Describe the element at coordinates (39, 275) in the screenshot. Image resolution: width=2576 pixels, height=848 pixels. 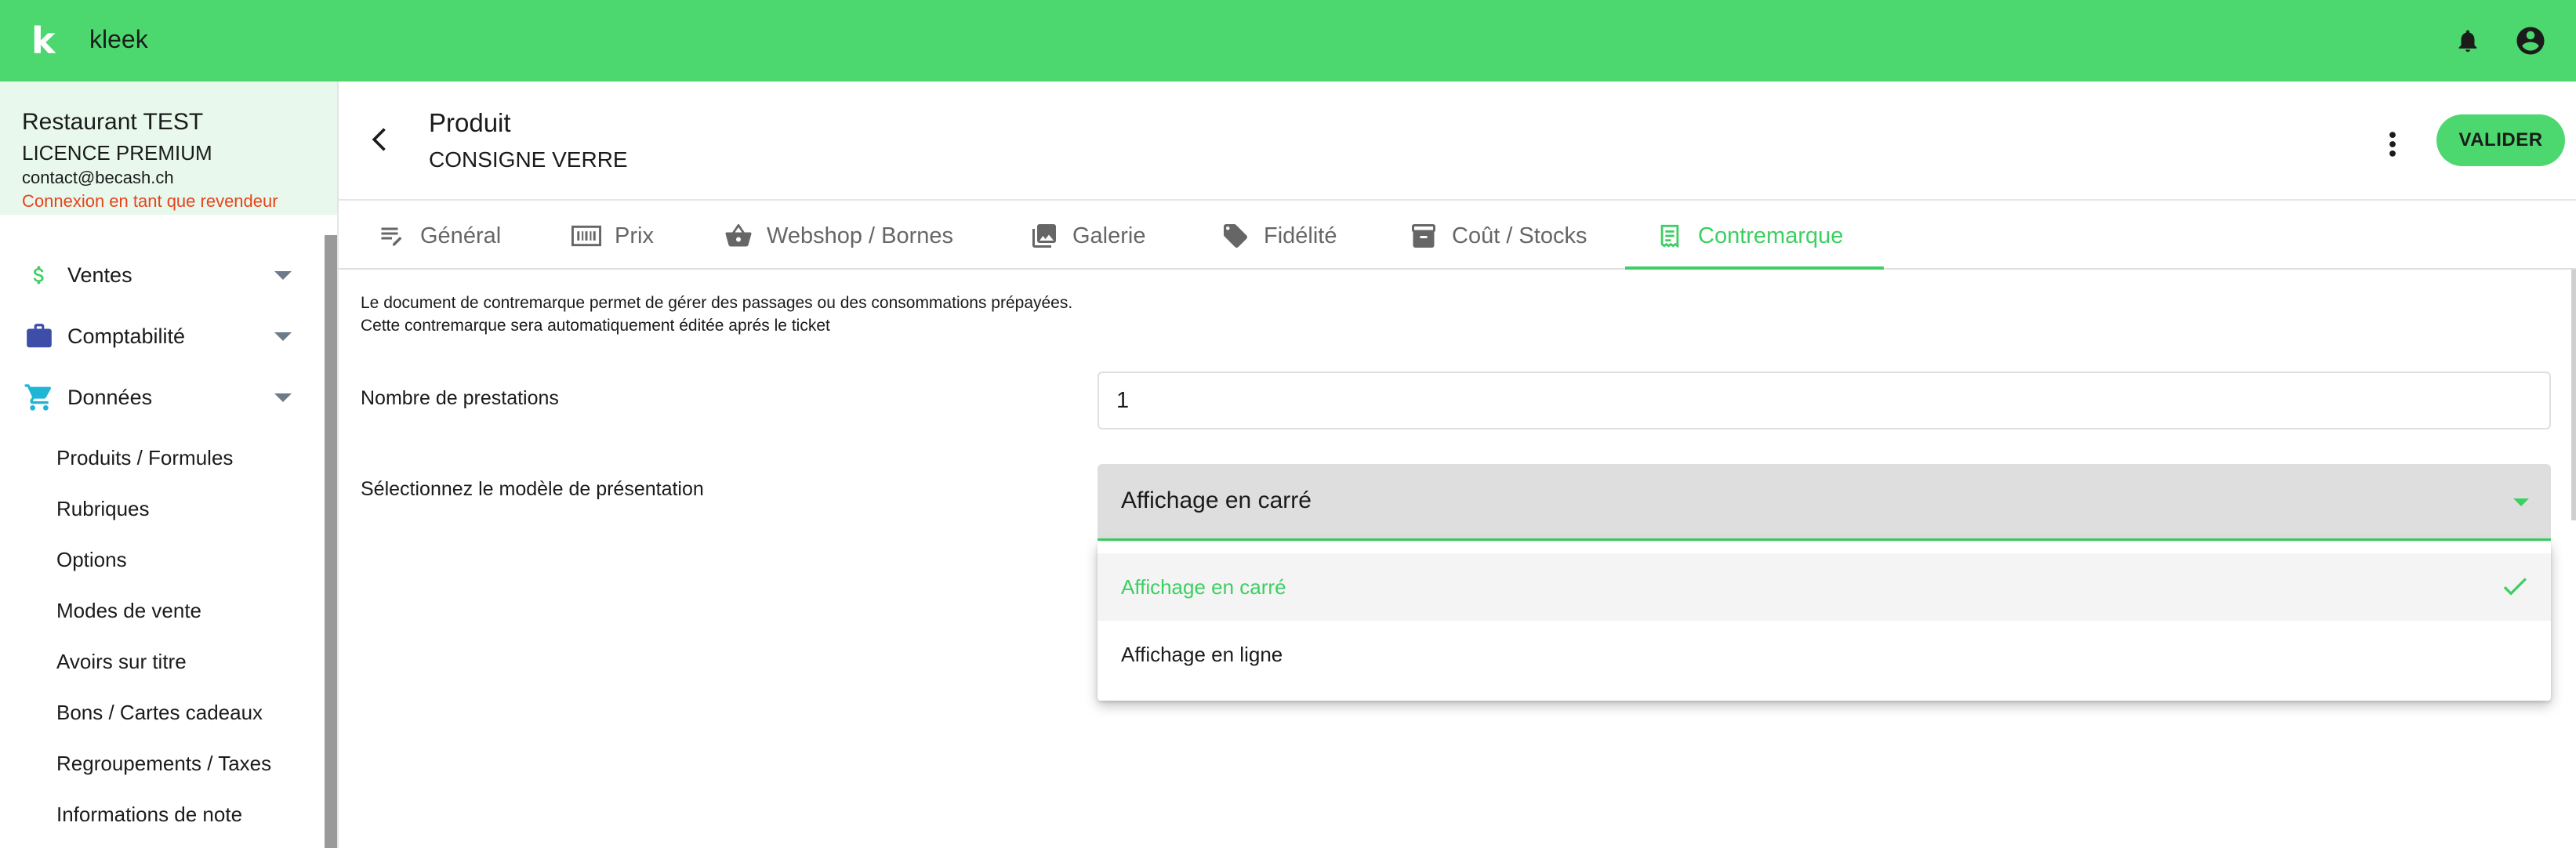
I see `dollar-icon` at that location.